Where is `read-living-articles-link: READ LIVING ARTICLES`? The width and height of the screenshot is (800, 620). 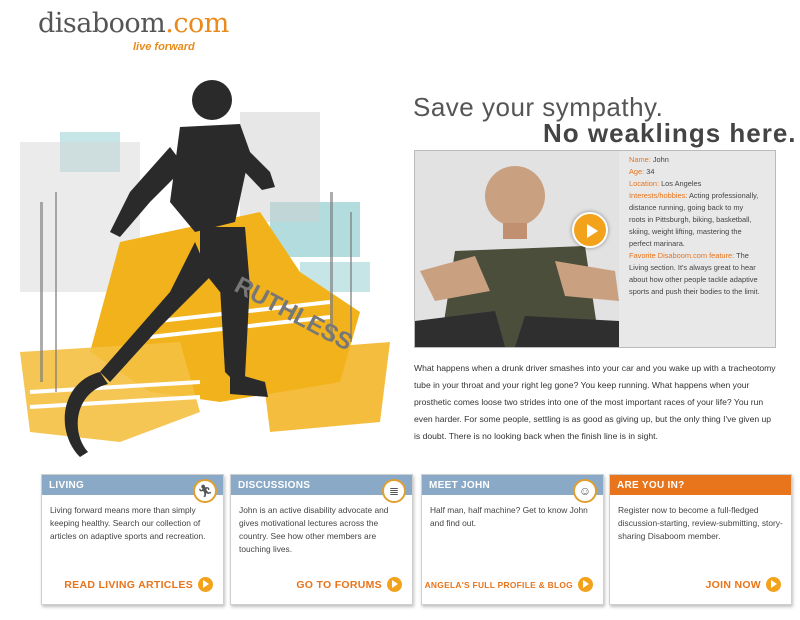 read-living-articles-link: READ LIVING ARTICLES is located at coordinates (138, 584).